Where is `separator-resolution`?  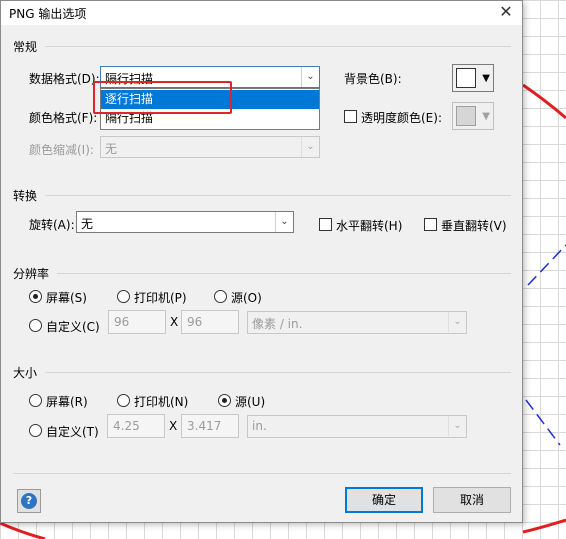
separator-resolution is located at coordinates (284, 273).